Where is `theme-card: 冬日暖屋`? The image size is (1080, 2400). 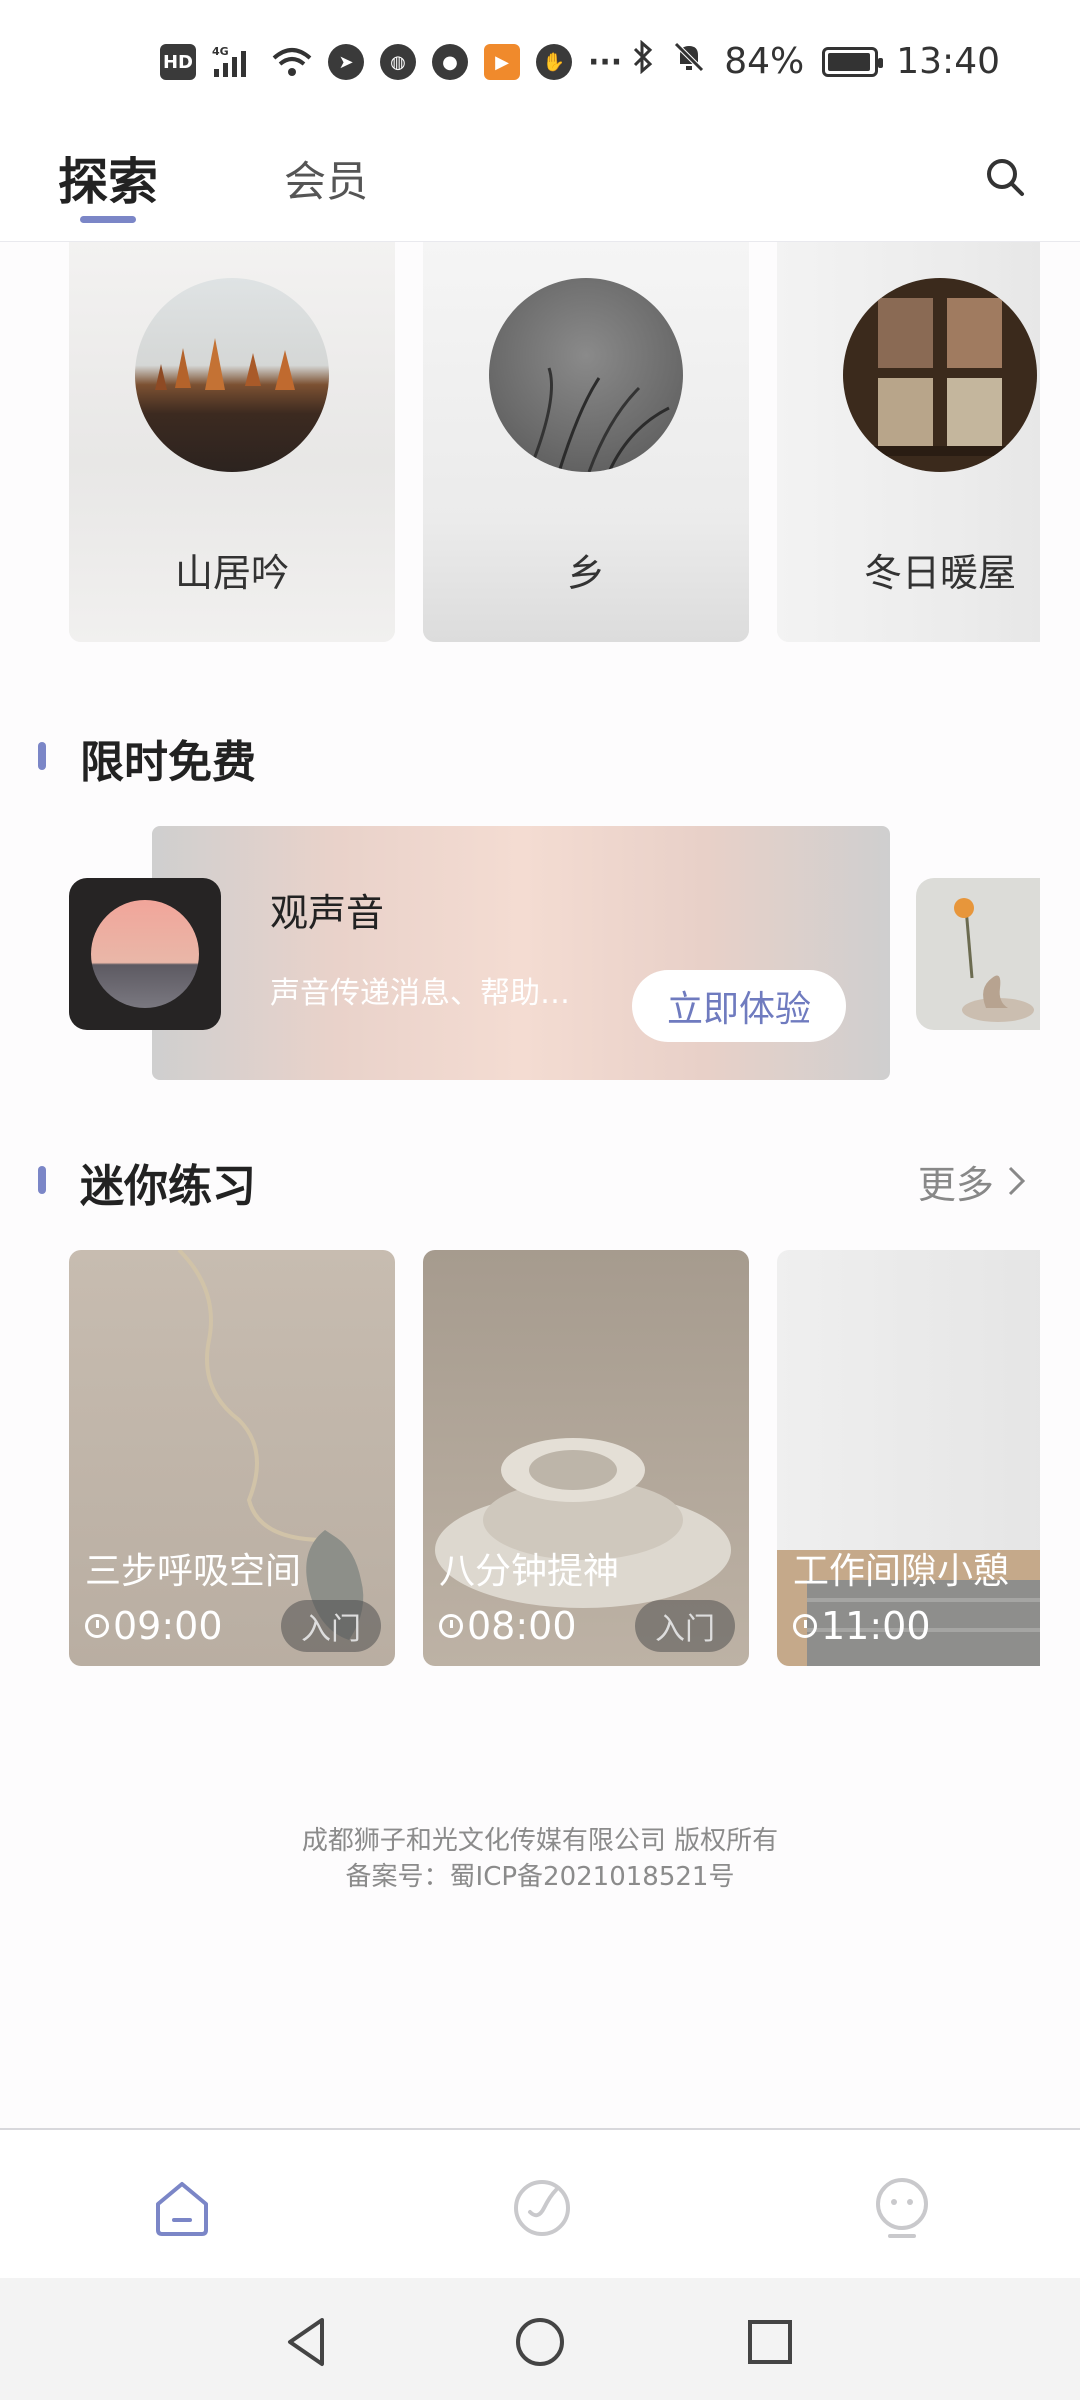
theme-card: 冬日暖屋 is located at coordinates (908, 442).